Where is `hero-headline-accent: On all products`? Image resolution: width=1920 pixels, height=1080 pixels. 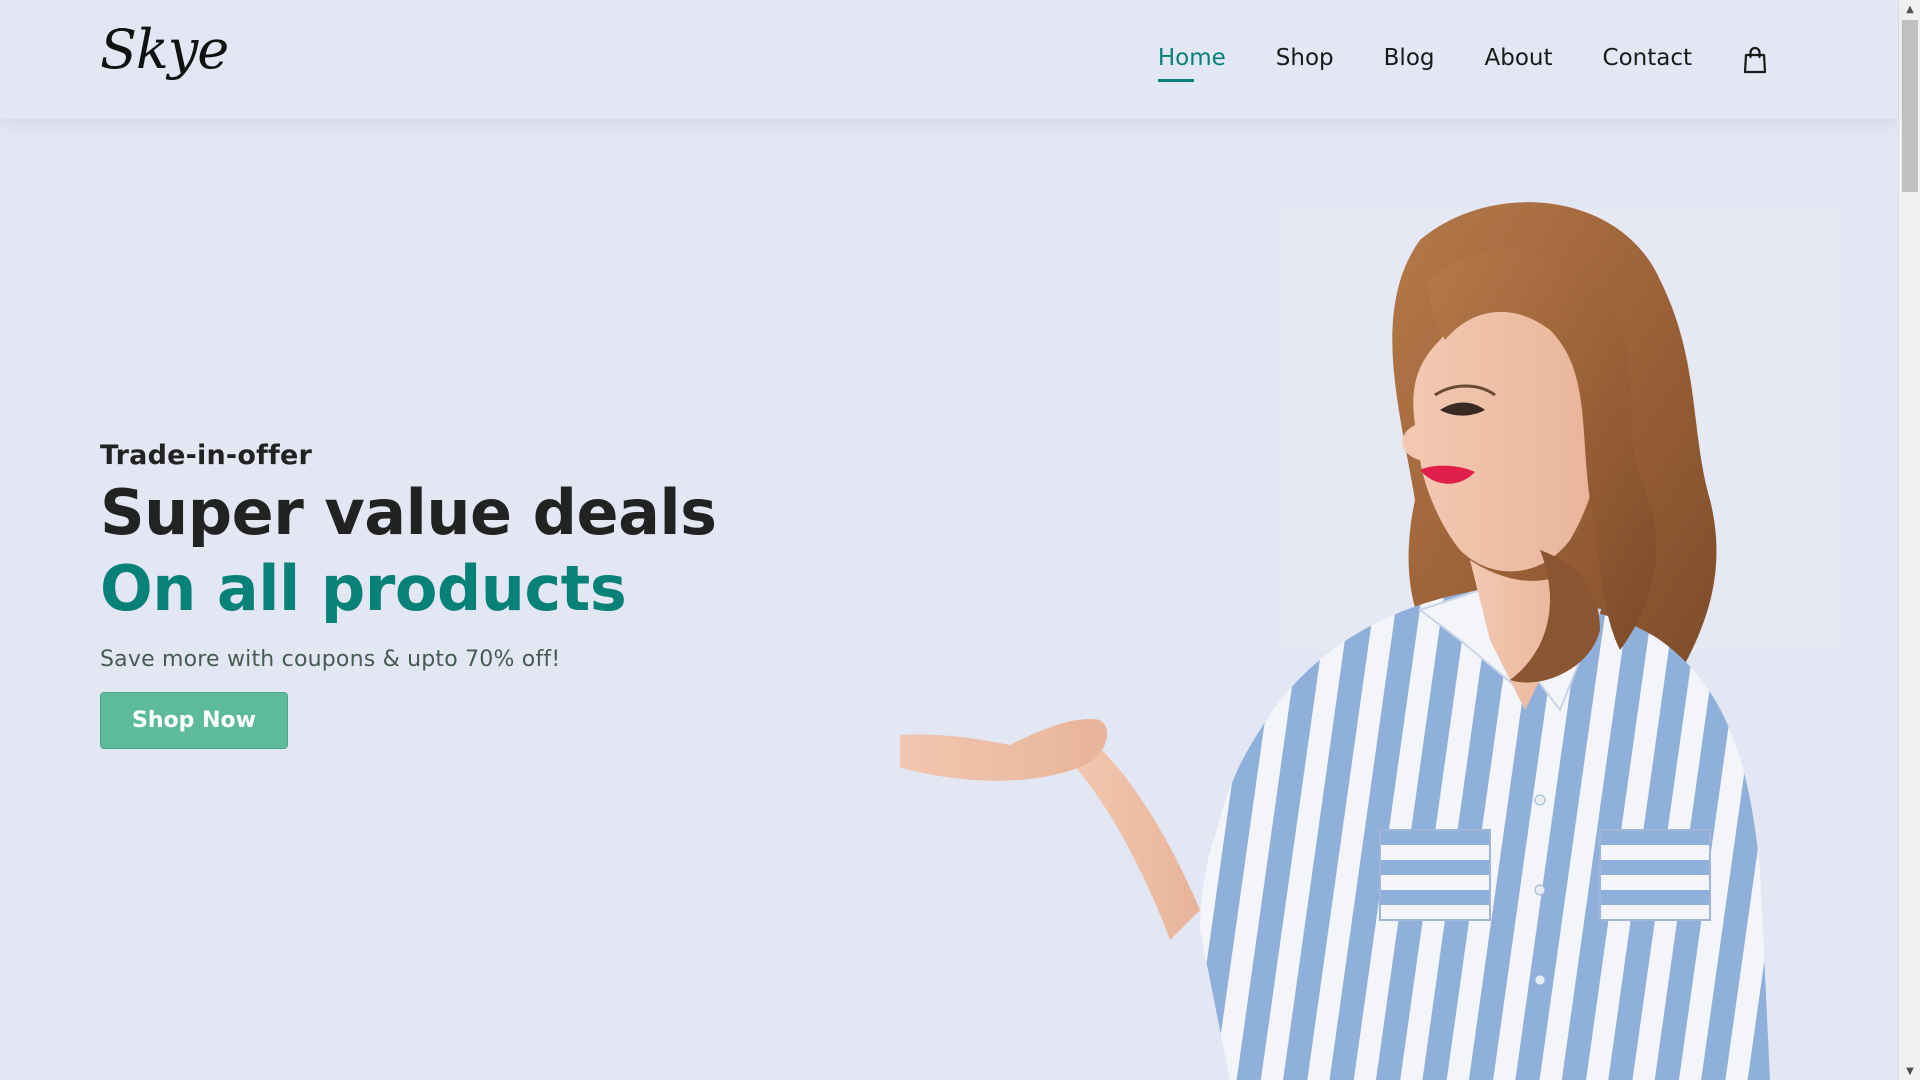 hero-headline-accent: On all products is located at coordinates (363, 588).